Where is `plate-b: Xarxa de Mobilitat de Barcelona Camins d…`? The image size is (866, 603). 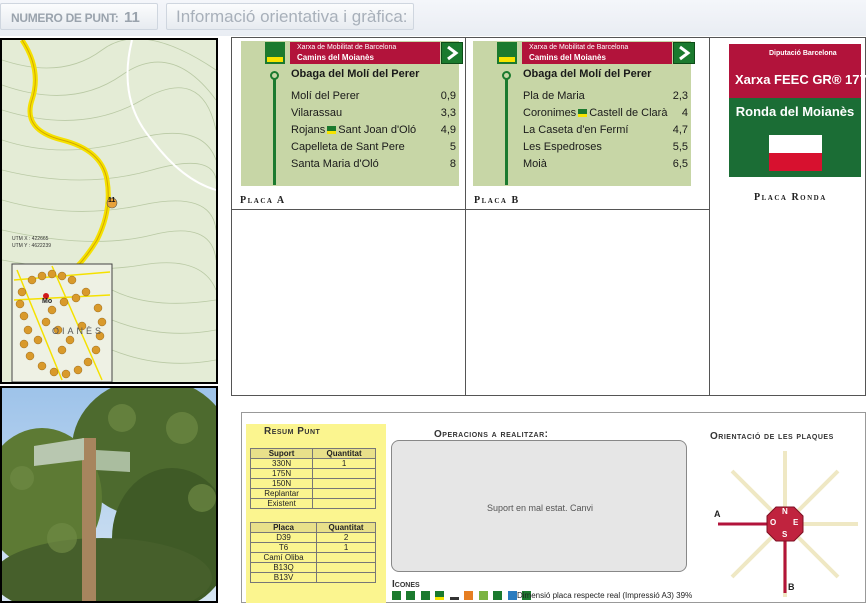 plate-b: Xarxa de Mobilitat de Barcelona Camins d… is located at coordinates (584, 113).